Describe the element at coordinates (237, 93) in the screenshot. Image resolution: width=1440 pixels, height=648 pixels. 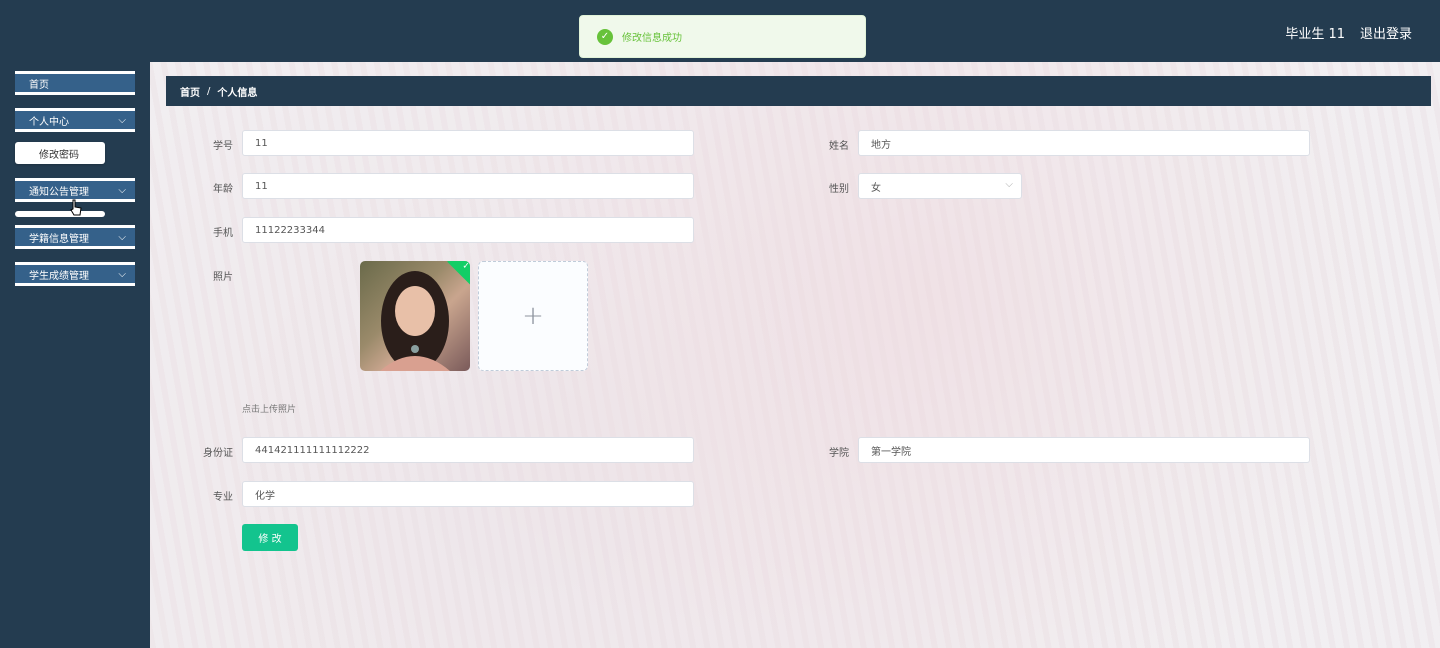
I see `breadcrumb-current: 个人信息` at that location.